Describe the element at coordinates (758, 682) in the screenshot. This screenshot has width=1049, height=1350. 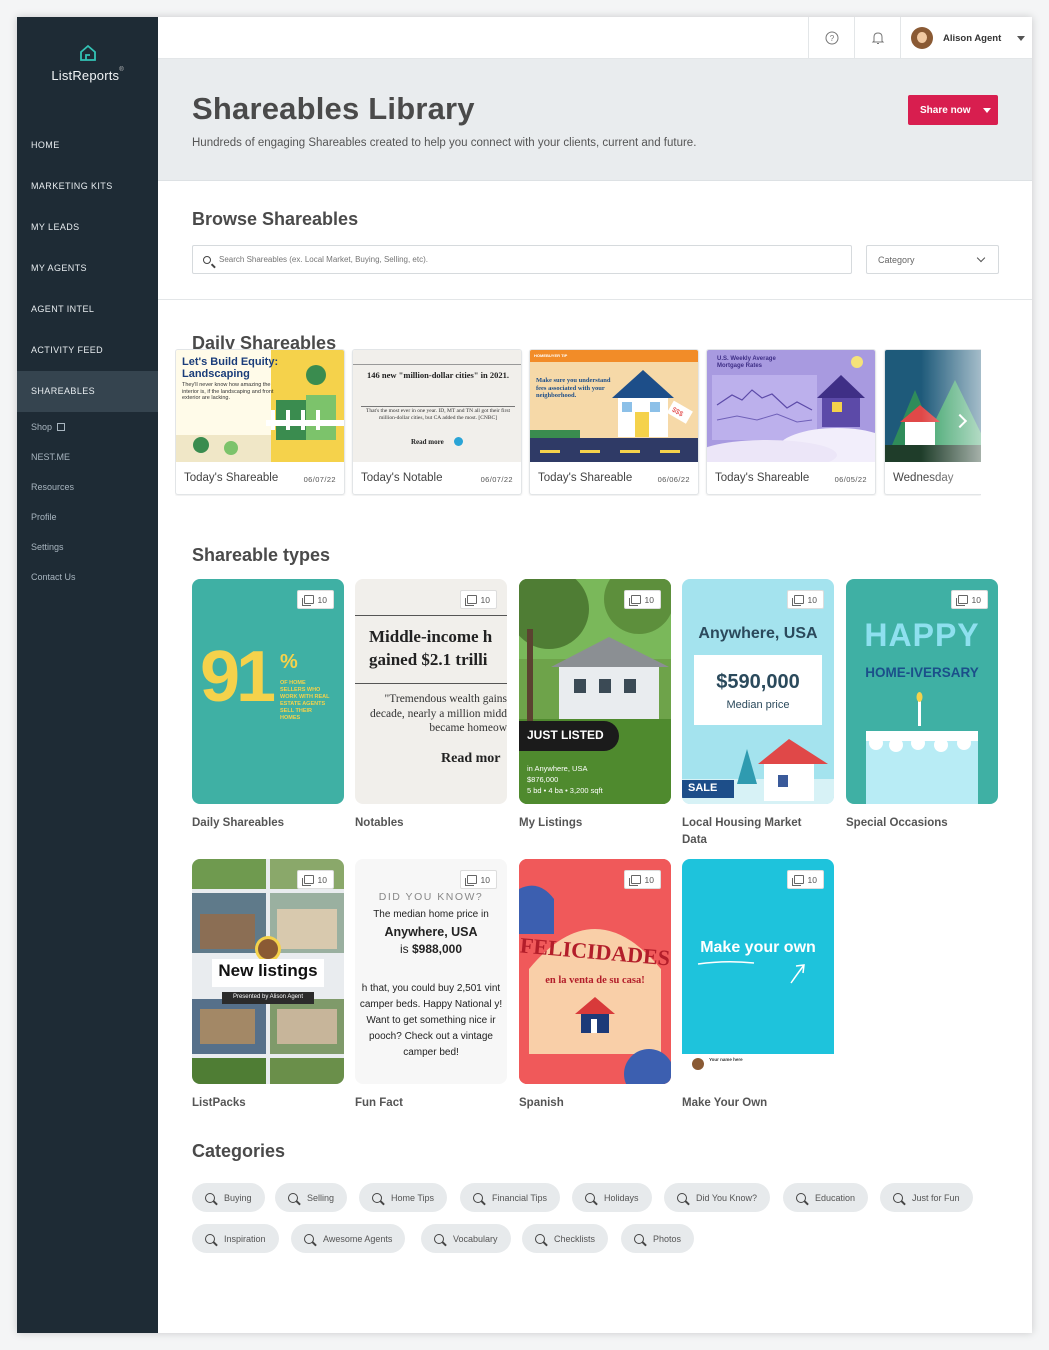
I see `market-price: $590,000` at that location.